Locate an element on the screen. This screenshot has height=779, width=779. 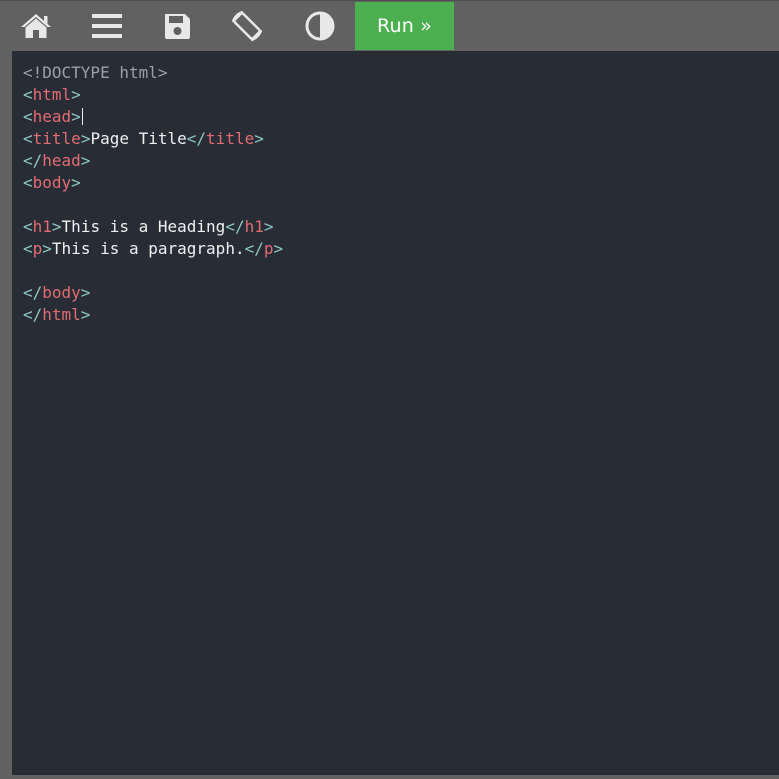
run-button: Run » is located at coordinates (404, 26).